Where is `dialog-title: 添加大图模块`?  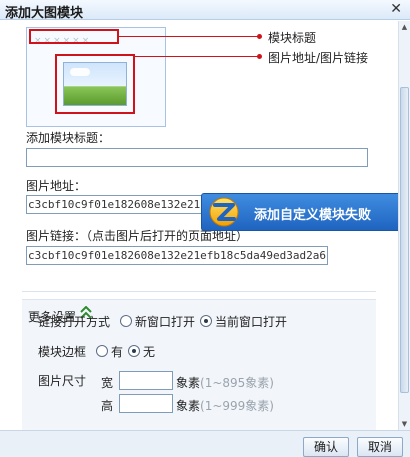 dialog-title: 添加大图模块 is located at coordinates (44, 13).